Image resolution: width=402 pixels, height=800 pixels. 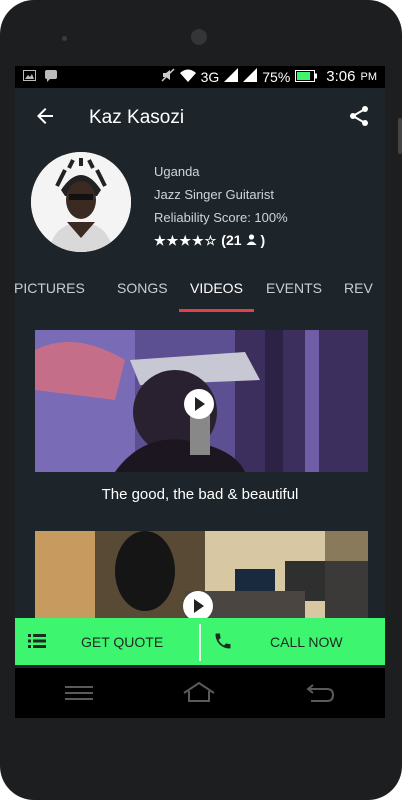 I want to click on get-quote-button: GET QUOTE, so click(x=107, y=641).